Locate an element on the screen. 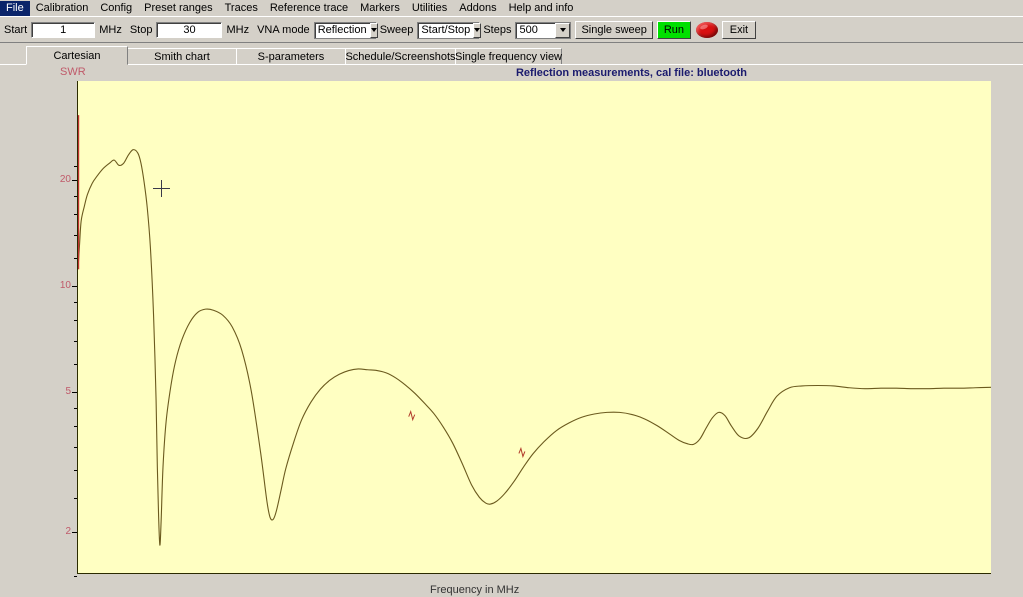 The image size is (1023, 597). menu-item-file: File is located at coordinates (15, 8).